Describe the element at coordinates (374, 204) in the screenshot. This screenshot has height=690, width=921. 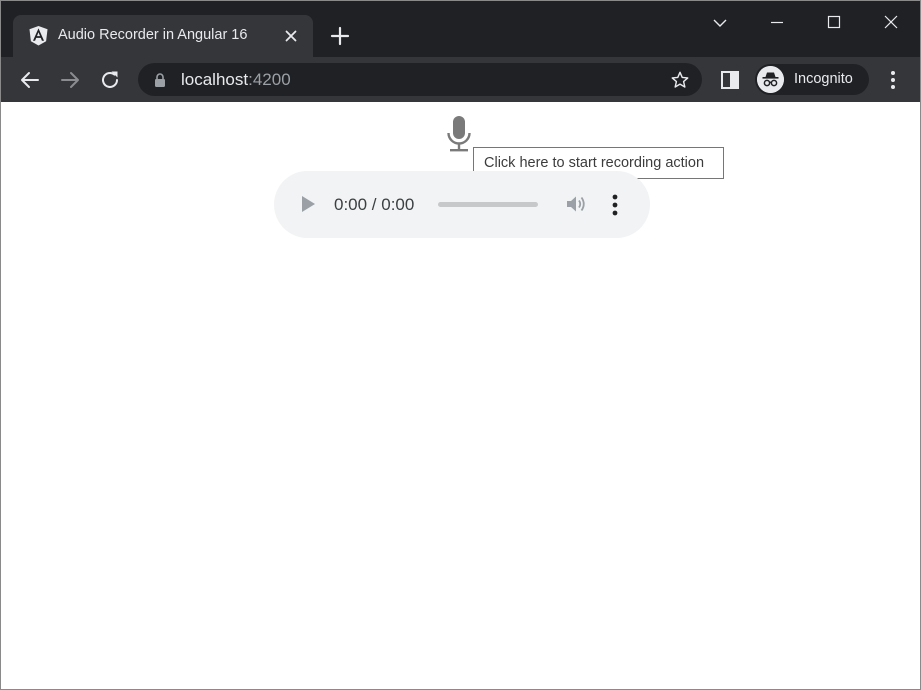
I see `audio-time: 0:00 / 0:00` at that location.